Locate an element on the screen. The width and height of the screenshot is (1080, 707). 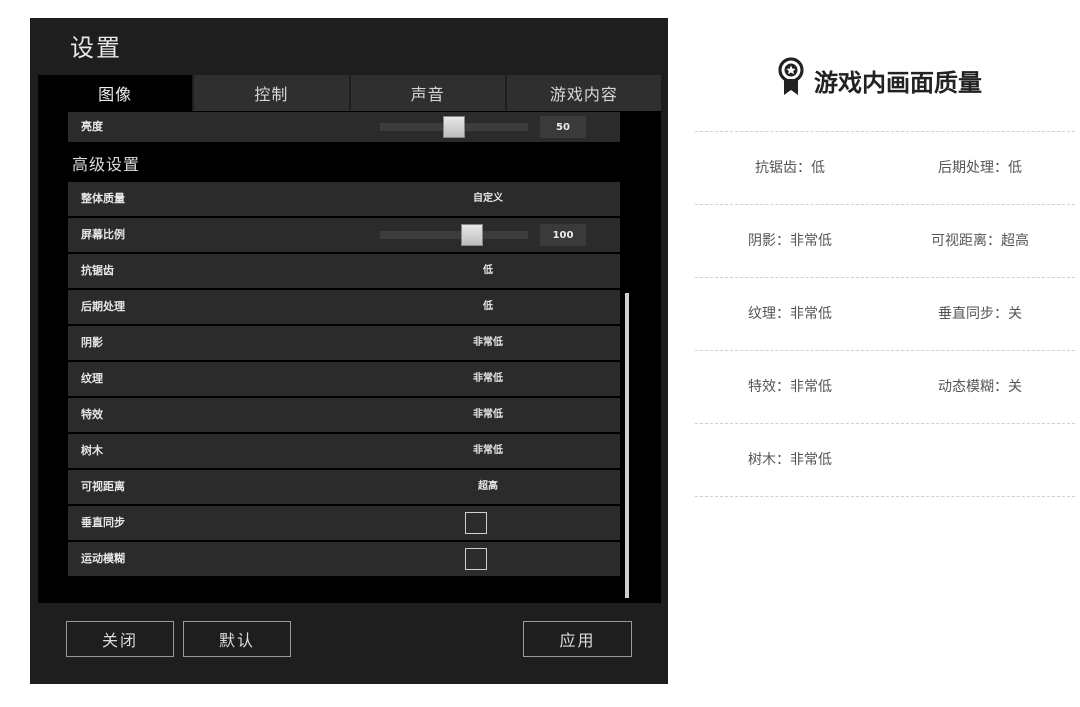
shadows-label: 阴影 is located at coordinates (92, 342).